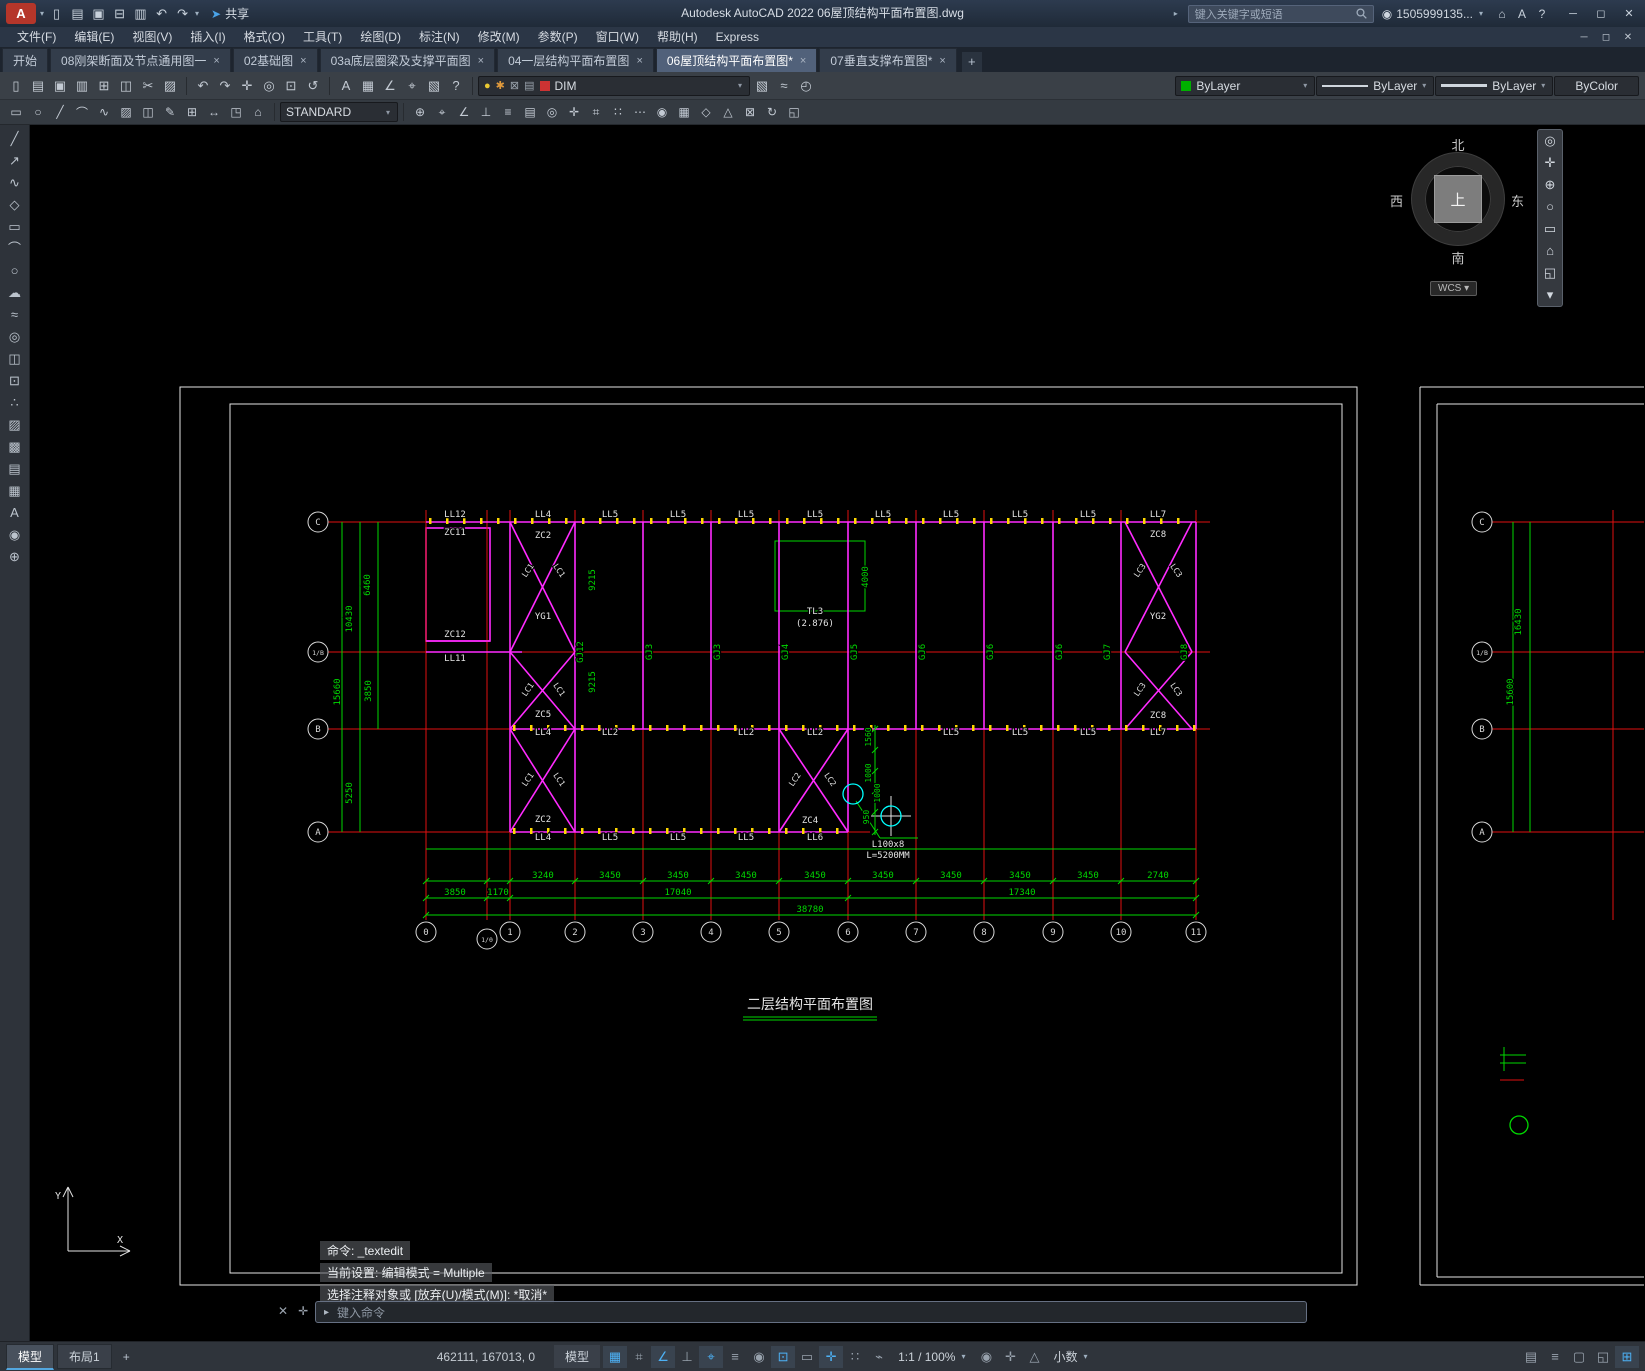 This screenshot has width=1645, height=1371. I want to click on layer-combo-caret-icon: ▾, so click(740, 85).